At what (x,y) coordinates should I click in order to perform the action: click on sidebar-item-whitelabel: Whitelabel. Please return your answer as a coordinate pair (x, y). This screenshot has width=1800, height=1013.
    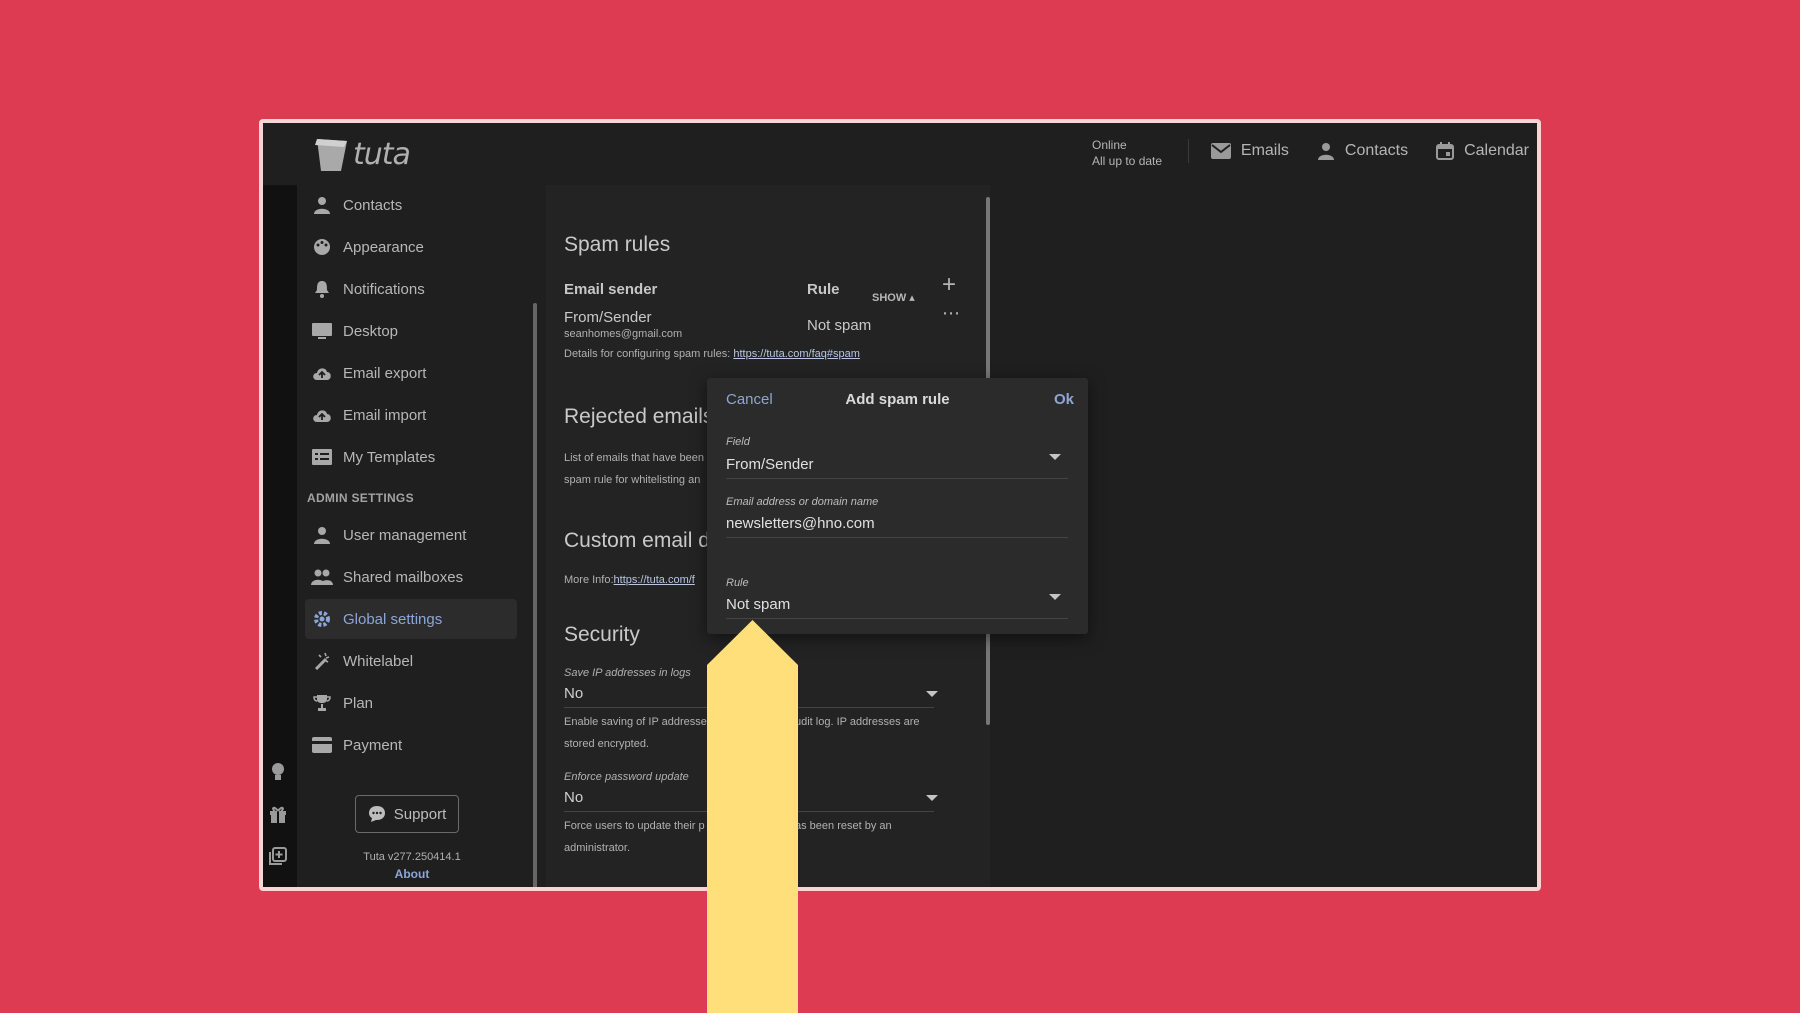
    Looking at the image, I should click on (411, 661).